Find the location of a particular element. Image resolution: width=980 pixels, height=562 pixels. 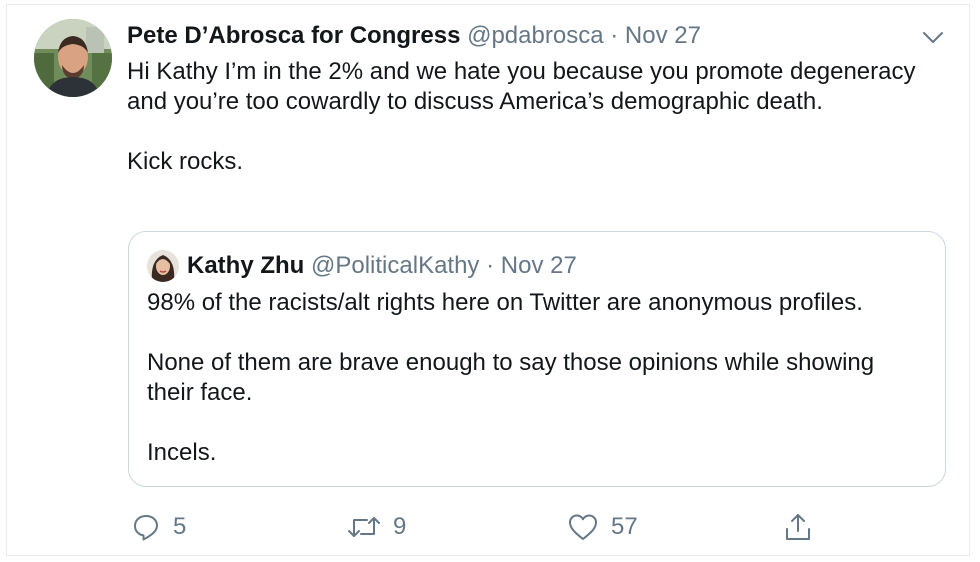

quoted-display-name: Kathy Zhu is located at coordinates (246, 265).